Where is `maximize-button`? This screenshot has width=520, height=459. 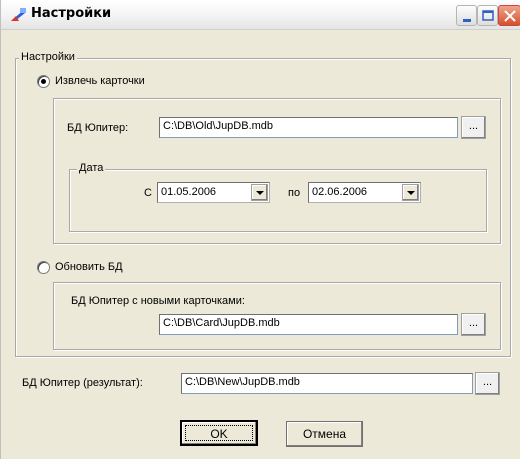
maximize-button is located at coordinates (487, 15).